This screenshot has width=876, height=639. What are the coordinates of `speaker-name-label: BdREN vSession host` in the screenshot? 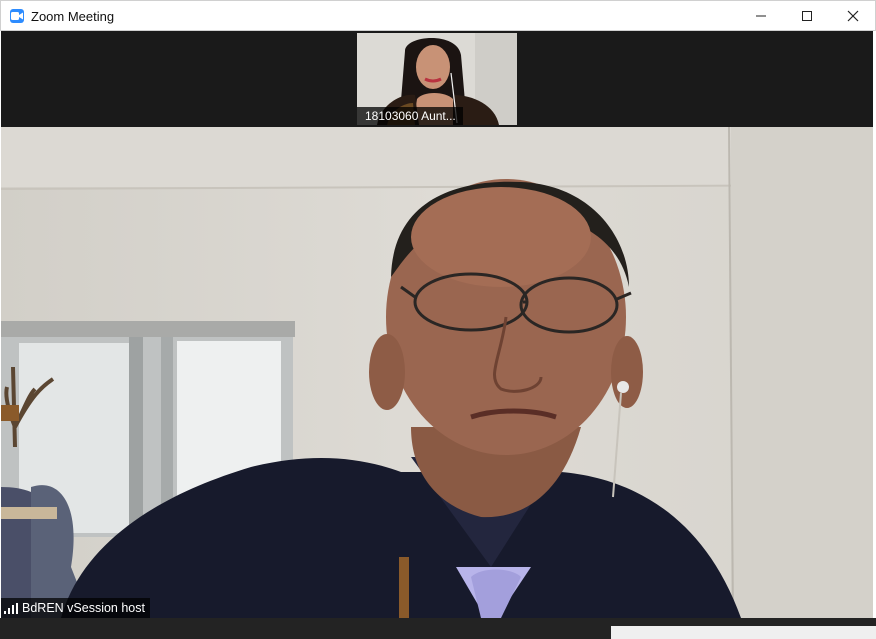 It's located at (75, 608).